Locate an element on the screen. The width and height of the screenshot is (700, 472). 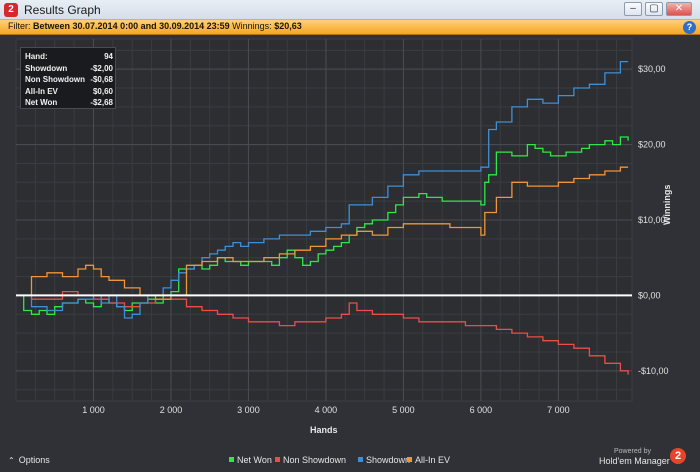
legend-label: Showdown is located at coordinates (388, 460).